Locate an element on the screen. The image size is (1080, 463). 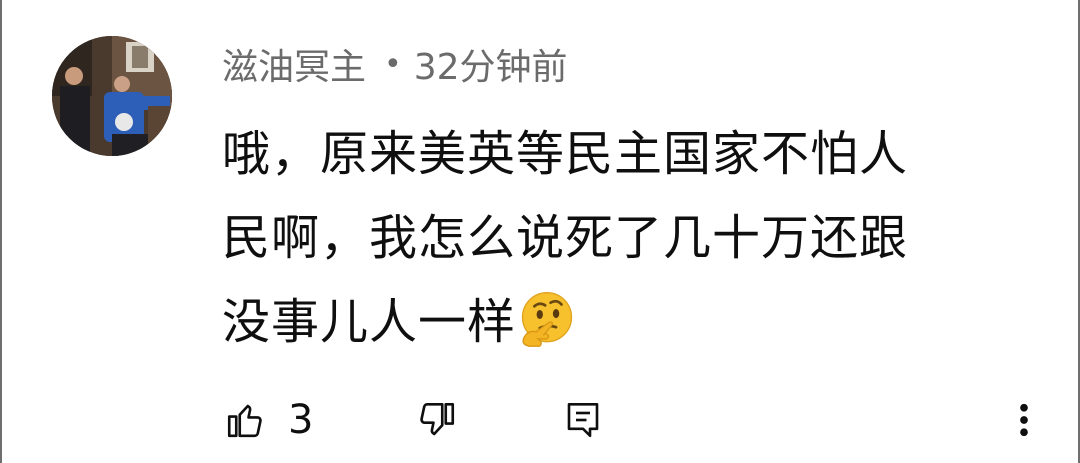
comment-text-line: 没事儿人一样 is located at coordinates (622, 322).